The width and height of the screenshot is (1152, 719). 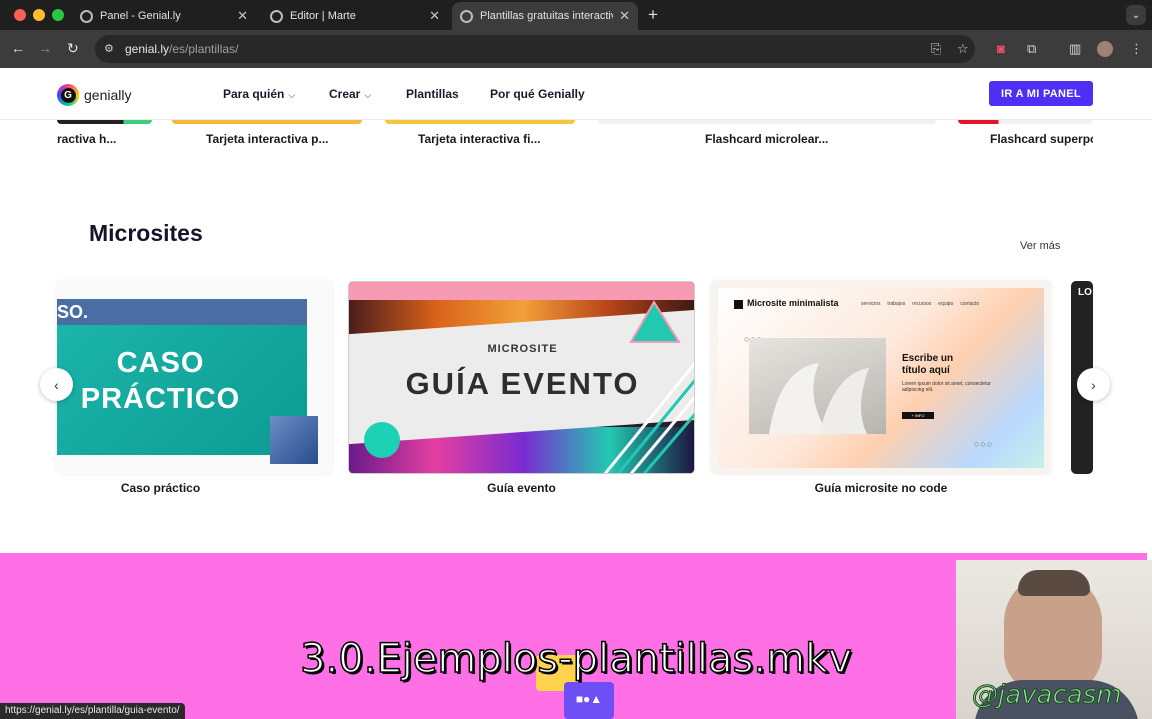 I want to click on nav-plantillas: Plantillas, so click(x=432, y=94).